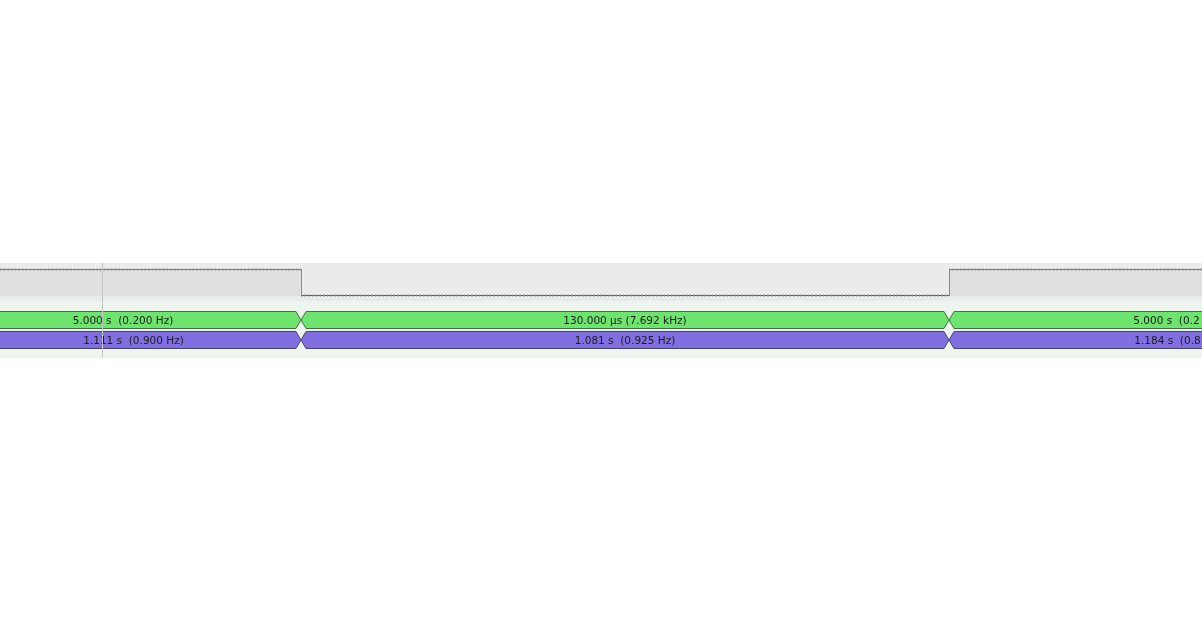 Image resolution: width=1202 pixels, height=629 pixels. Describe the element at coordinates (625, 340) in the screenshot. I see `annotation-segment: 1.081 s (0.925 Hz)` at that location.